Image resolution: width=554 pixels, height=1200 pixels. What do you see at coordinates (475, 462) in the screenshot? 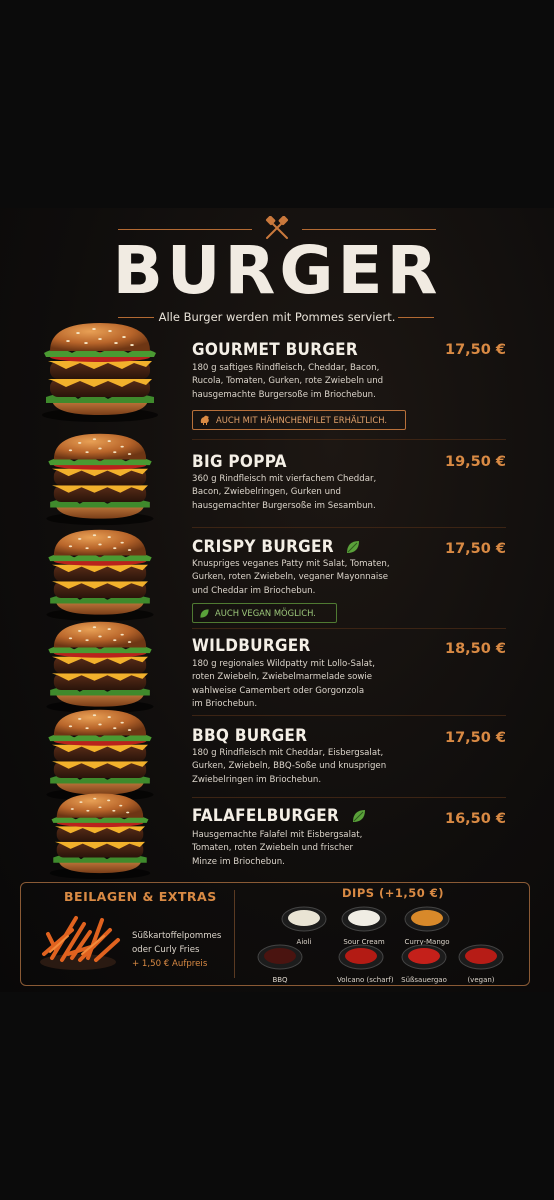
I see `item-price: 19,50 €` at bounding box center [475, 462].